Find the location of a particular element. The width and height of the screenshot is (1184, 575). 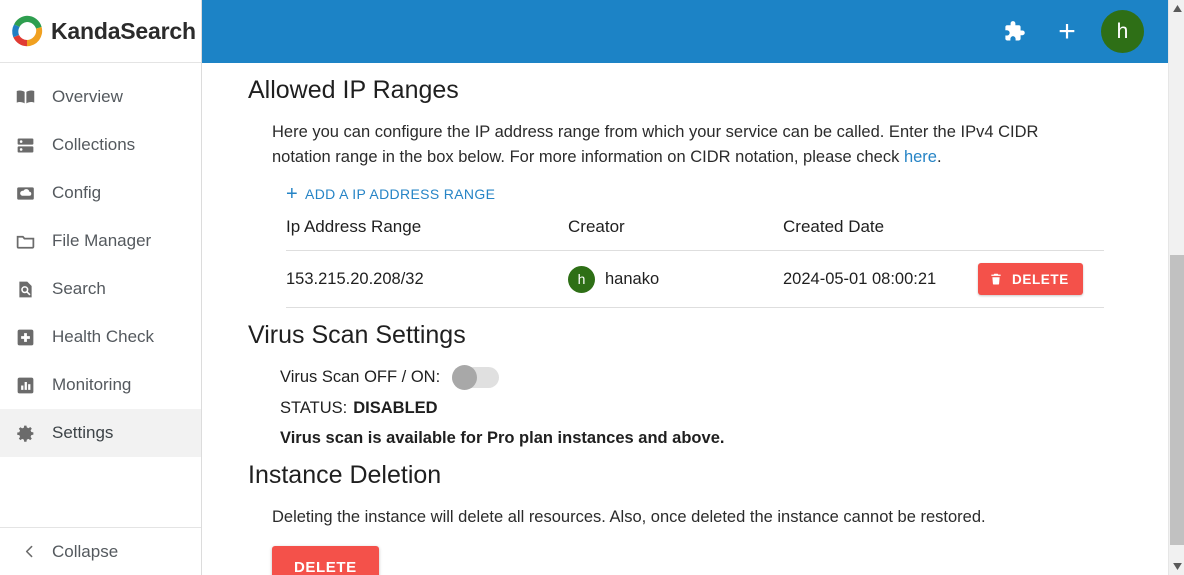

page-scrollbar is located at coordinates (1176, 287).